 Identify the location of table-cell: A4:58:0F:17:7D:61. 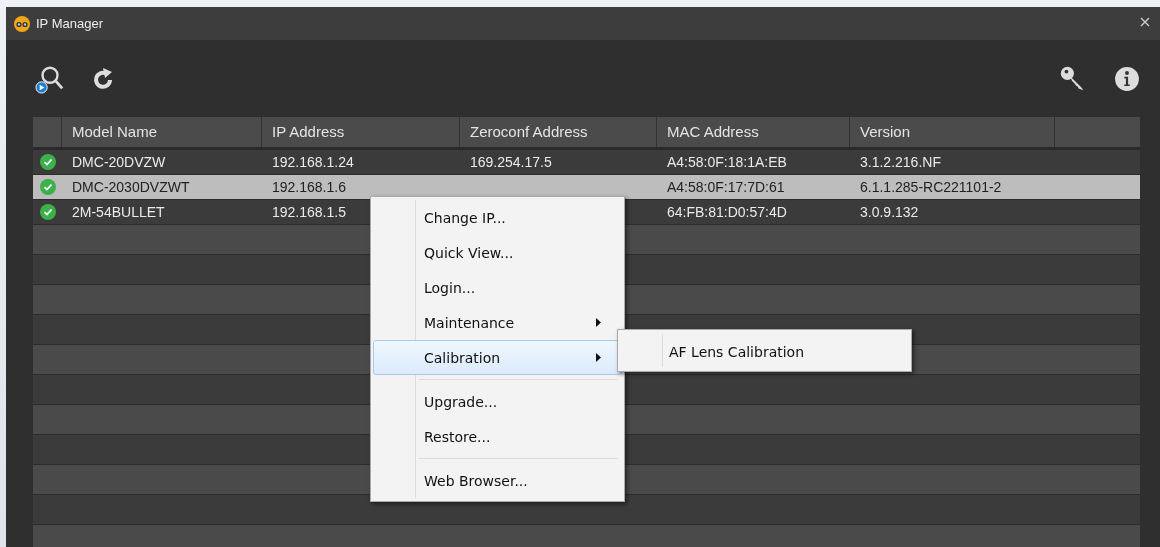
(726, 187).